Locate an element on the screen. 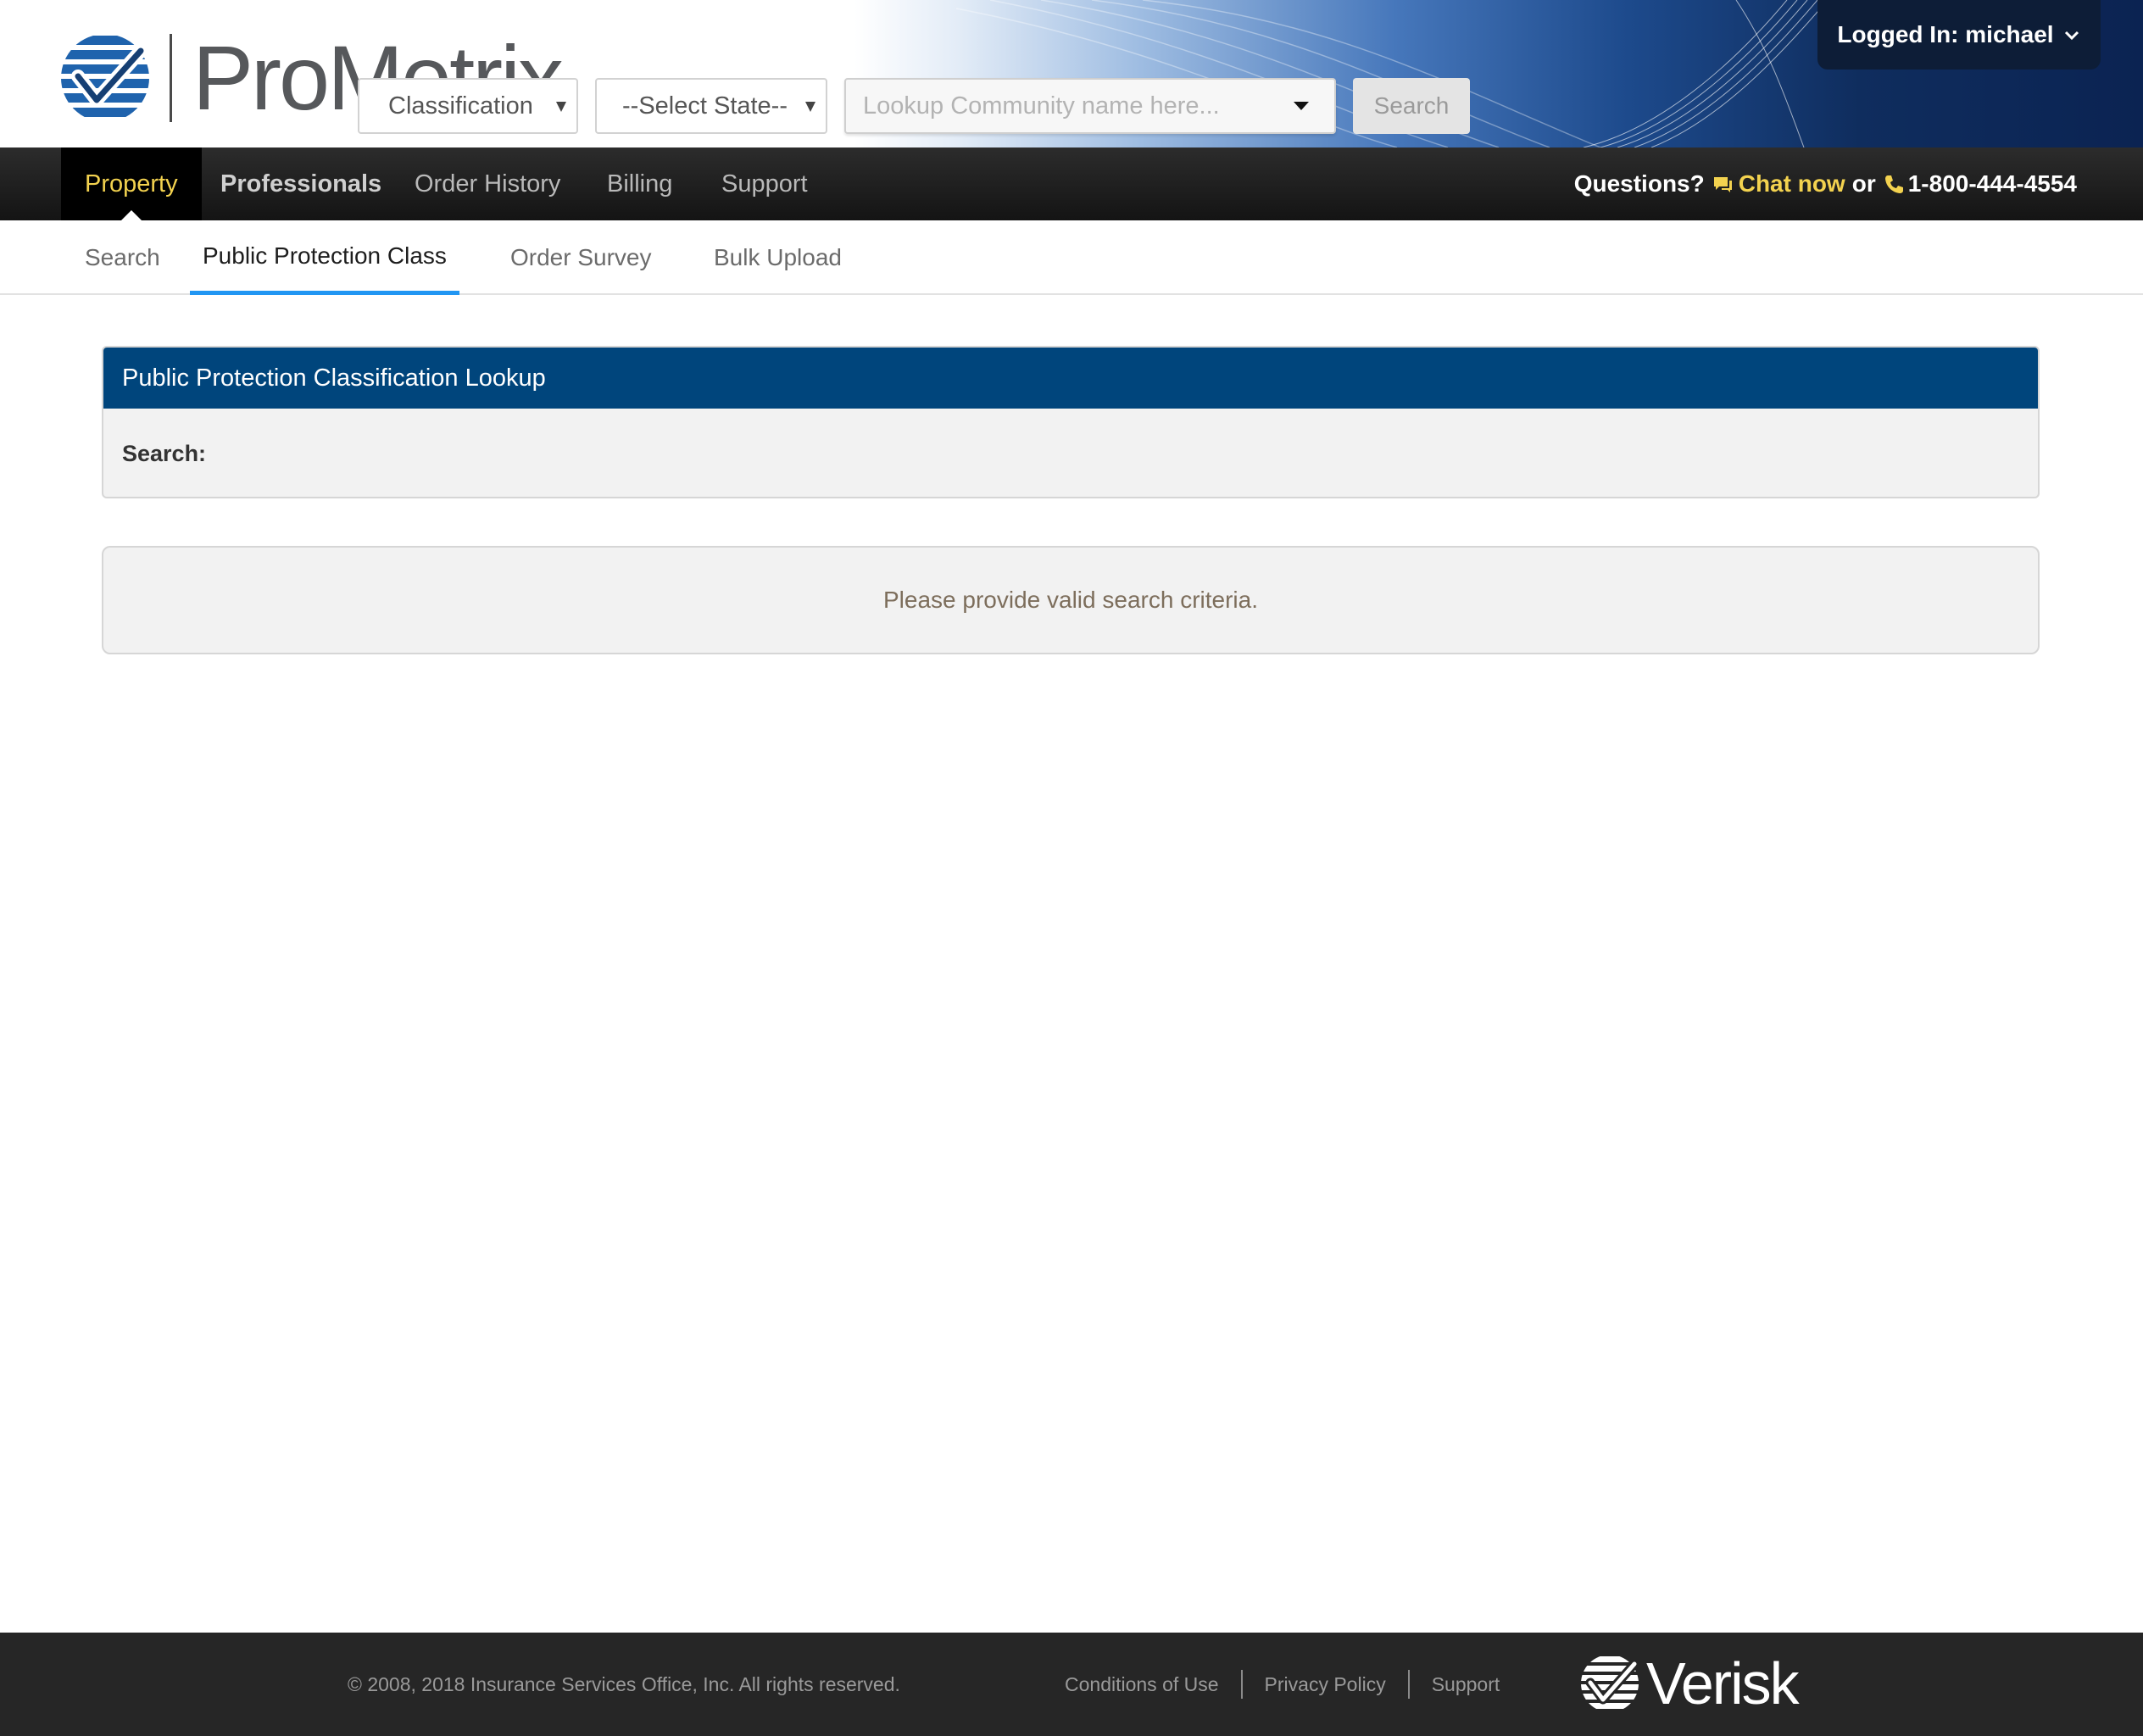 This screenshot has width=2143, height=1736. footer-link-conditions: Conditions of Use is located at coordinates (1142, 1684).